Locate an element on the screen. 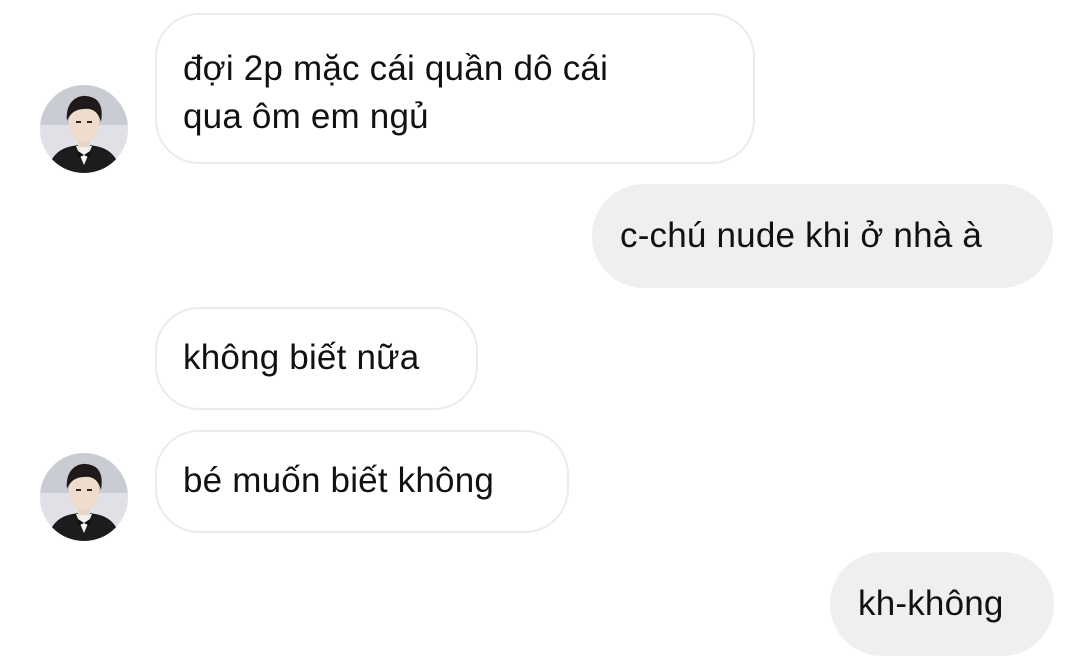  message-text: kh-không is located at coordinates (931, 603).